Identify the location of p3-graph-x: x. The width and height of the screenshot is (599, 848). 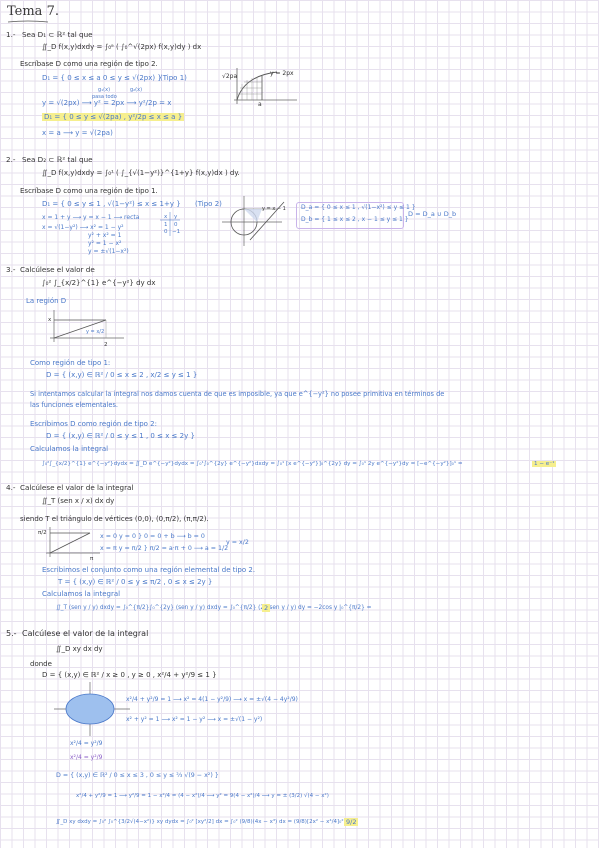
(50, 320).